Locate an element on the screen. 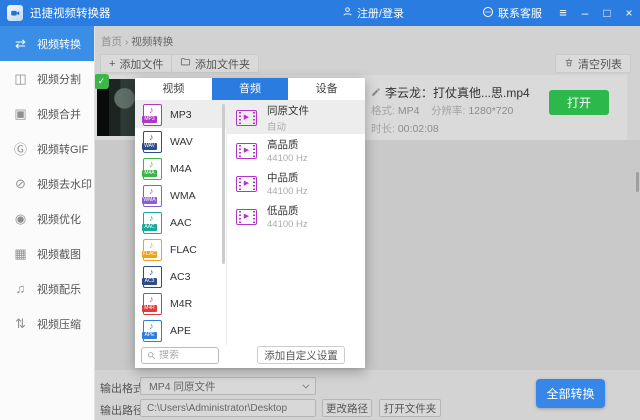  sidebar-item-video-optimize: ◉ 视频优化 is located at coordinates (47, 218).